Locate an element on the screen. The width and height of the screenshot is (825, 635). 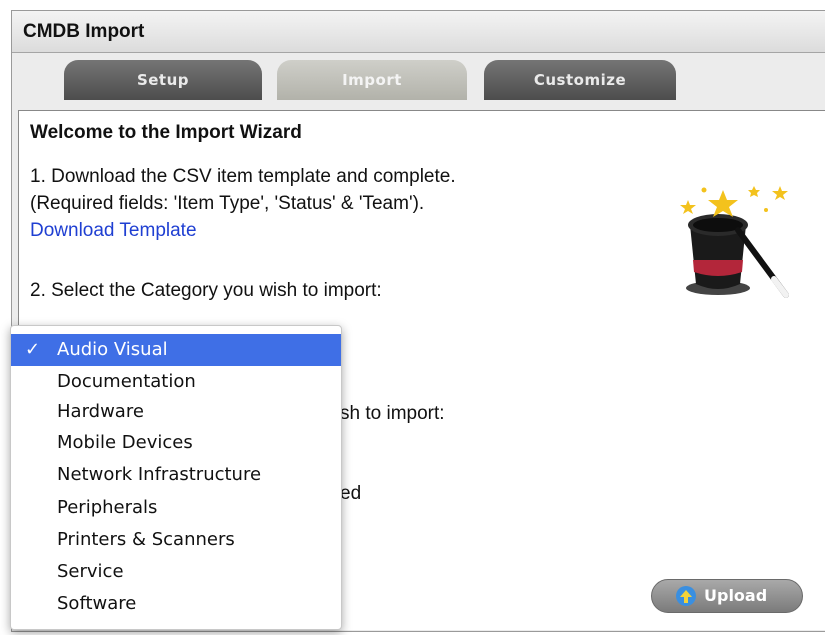
upload-arrow-icon is located at coordinates (686, 596).